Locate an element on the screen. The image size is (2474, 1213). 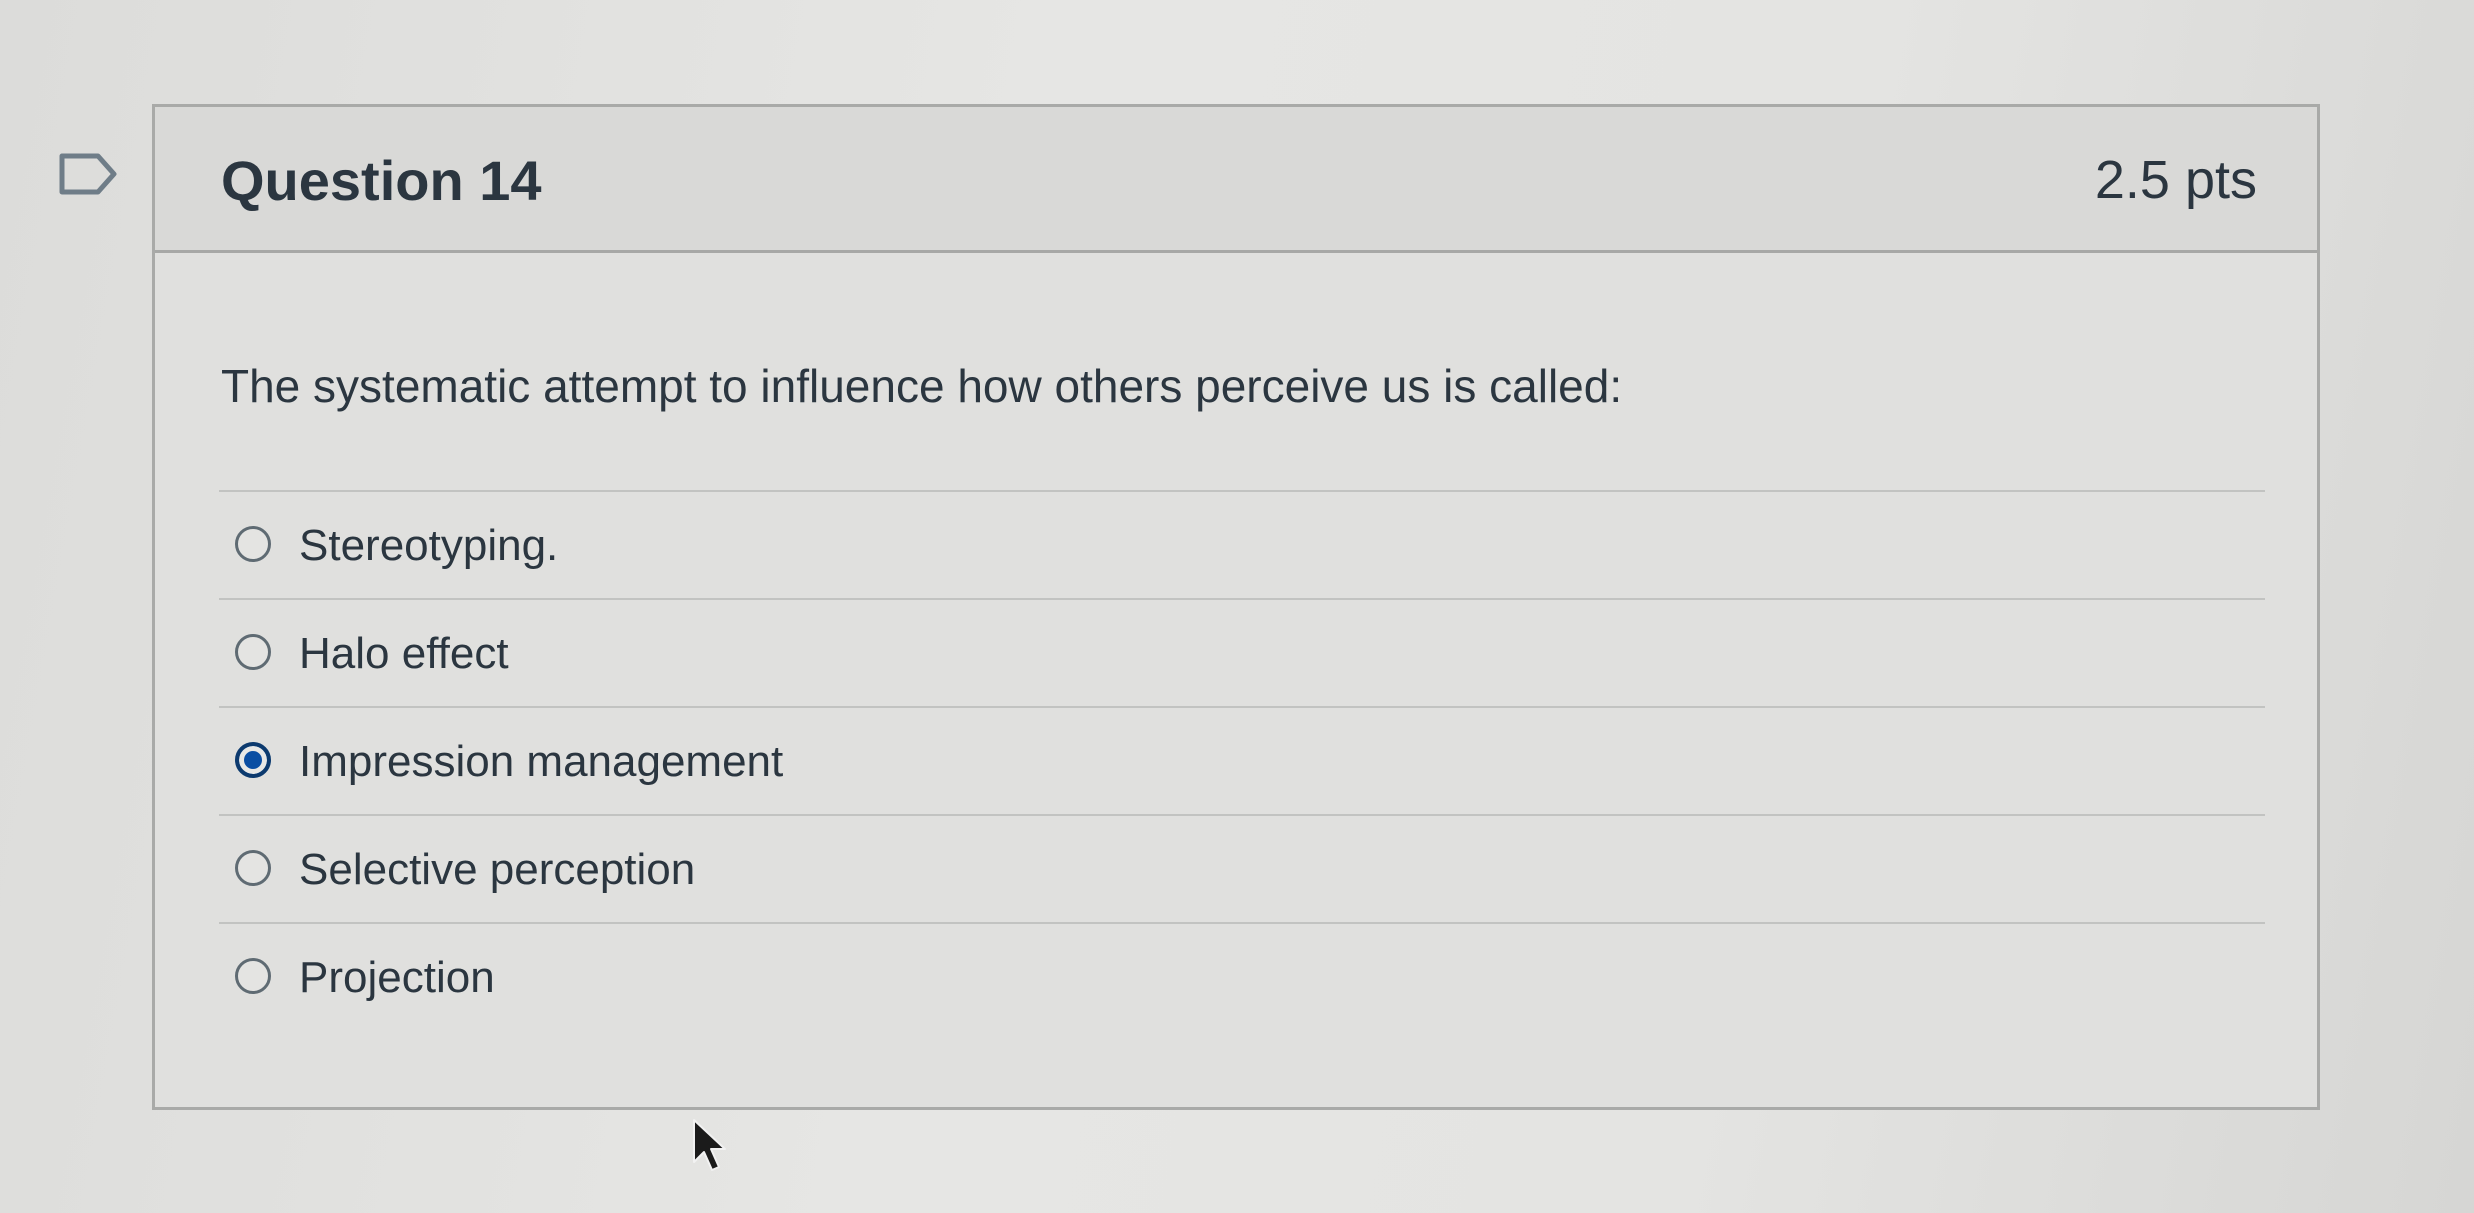
answer-option-impression-management: Impression management is located at coordinates (1242, 762).